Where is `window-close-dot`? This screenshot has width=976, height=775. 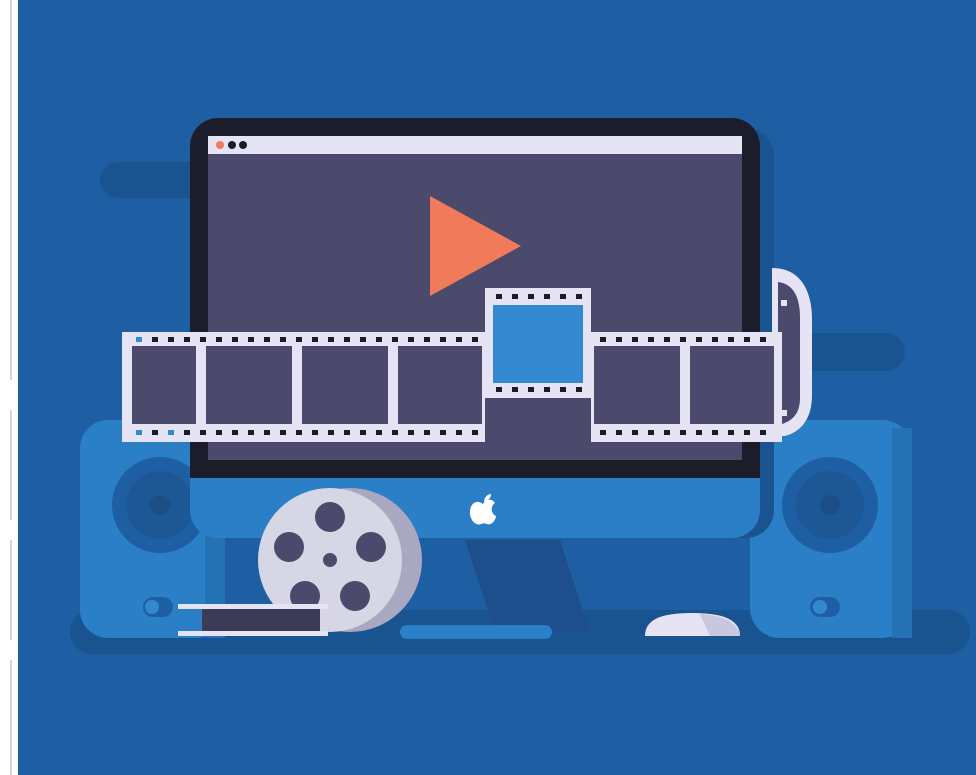 window-close-dot is located at coordinates (220, 145).